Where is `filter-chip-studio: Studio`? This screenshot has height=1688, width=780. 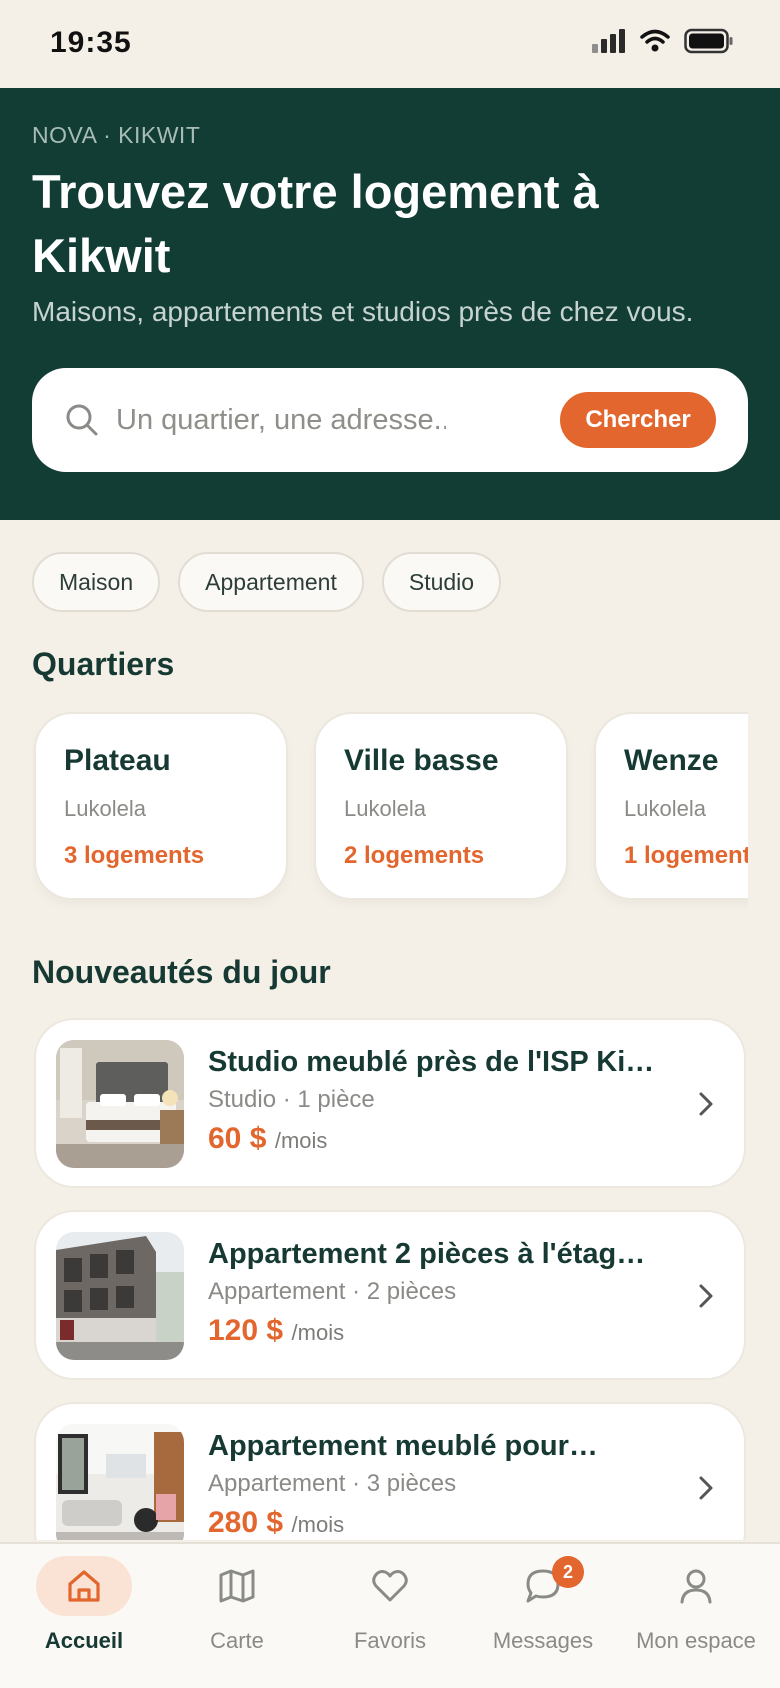 filter-chip-studio: Studio is located at coordinates (441, 582).